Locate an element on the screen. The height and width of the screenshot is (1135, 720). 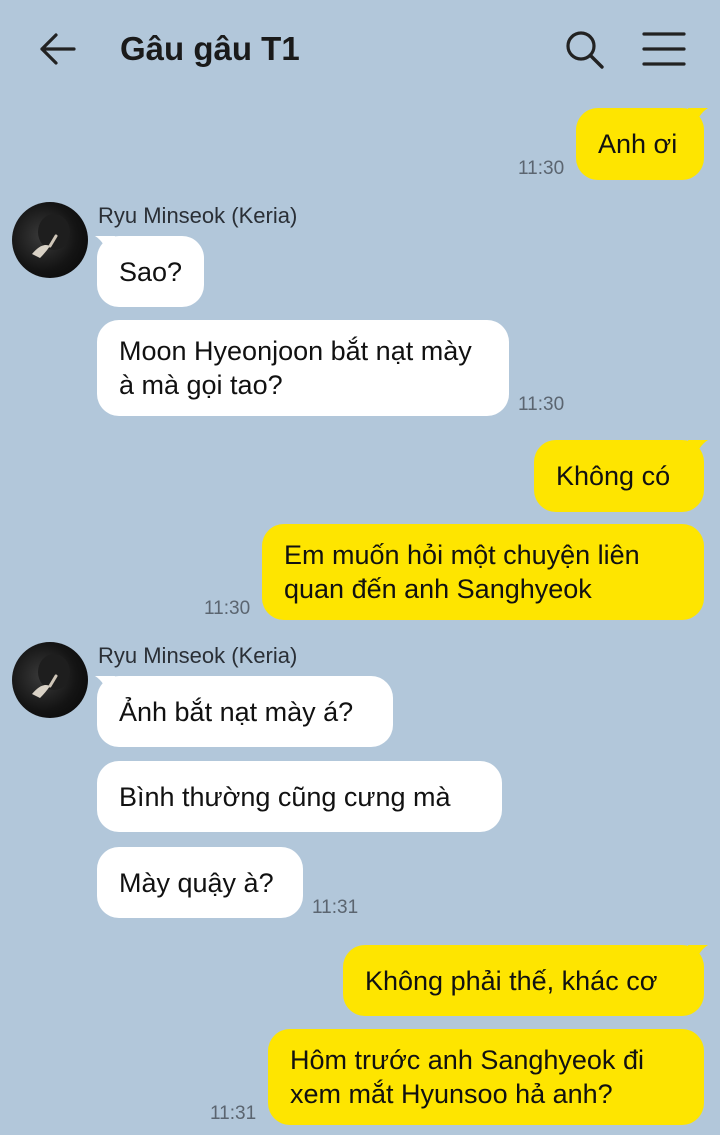
other-message-bubble: Bình thường cũng cưng mà is located at coordinates (299, 796).